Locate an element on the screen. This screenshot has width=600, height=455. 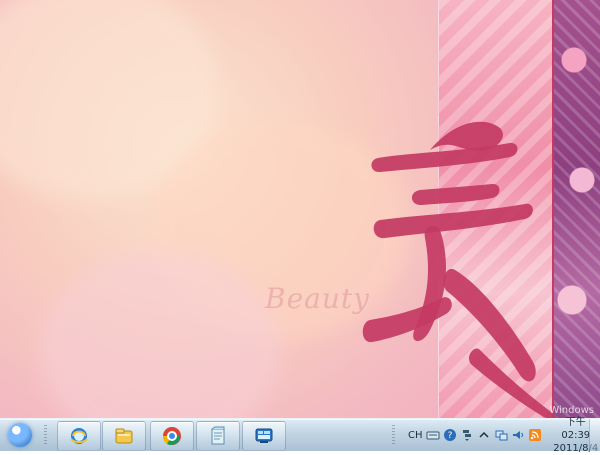
google-chrome-icon is located at coordinates (171, 436).